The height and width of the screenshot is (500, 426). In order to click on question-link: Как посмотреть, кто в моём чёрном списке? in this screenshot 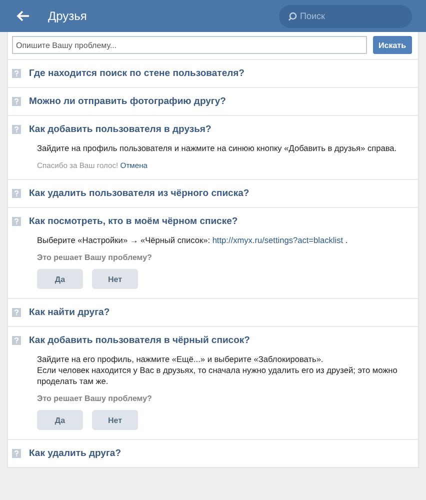, I will do `click(133, 221)`.